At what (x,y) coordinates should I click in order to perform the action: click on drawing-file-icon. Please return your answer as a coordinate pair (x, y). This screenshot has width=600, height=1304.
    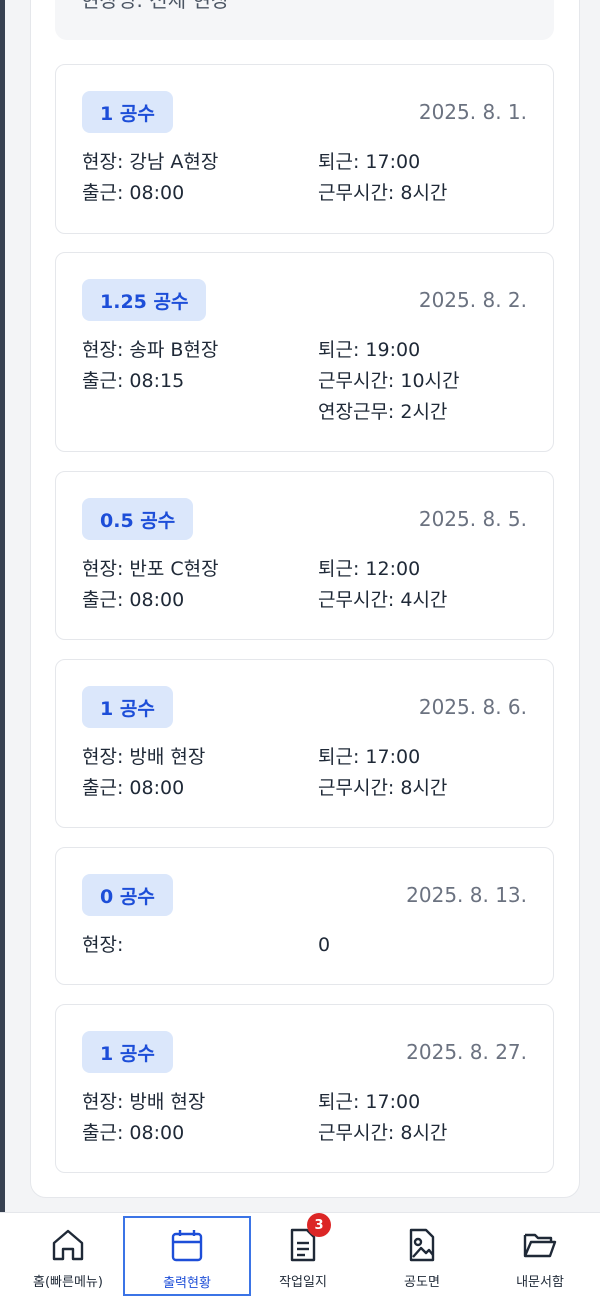
    Looking at the image, I should click on (422, 1245).